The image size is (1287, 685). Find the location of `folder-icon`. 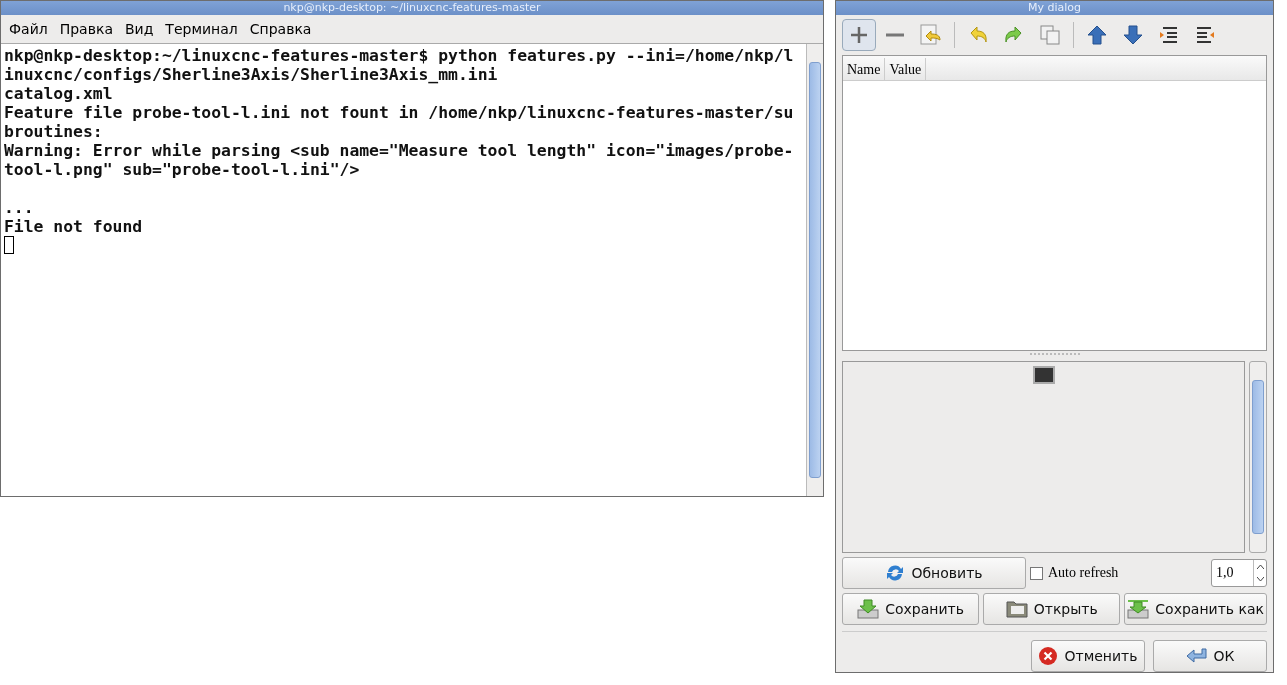

folder-icon is located at coordinates (1016, 609).